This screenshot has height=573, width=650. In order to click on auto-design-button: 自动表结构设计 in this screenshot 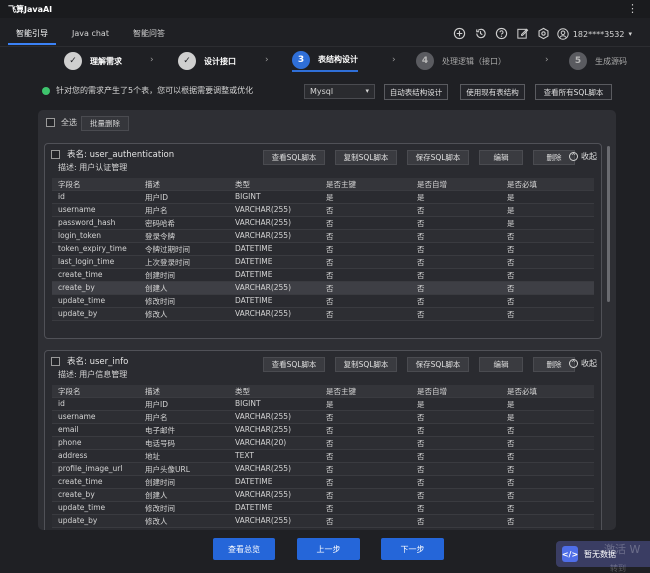, I will do `click(416, 92)`.